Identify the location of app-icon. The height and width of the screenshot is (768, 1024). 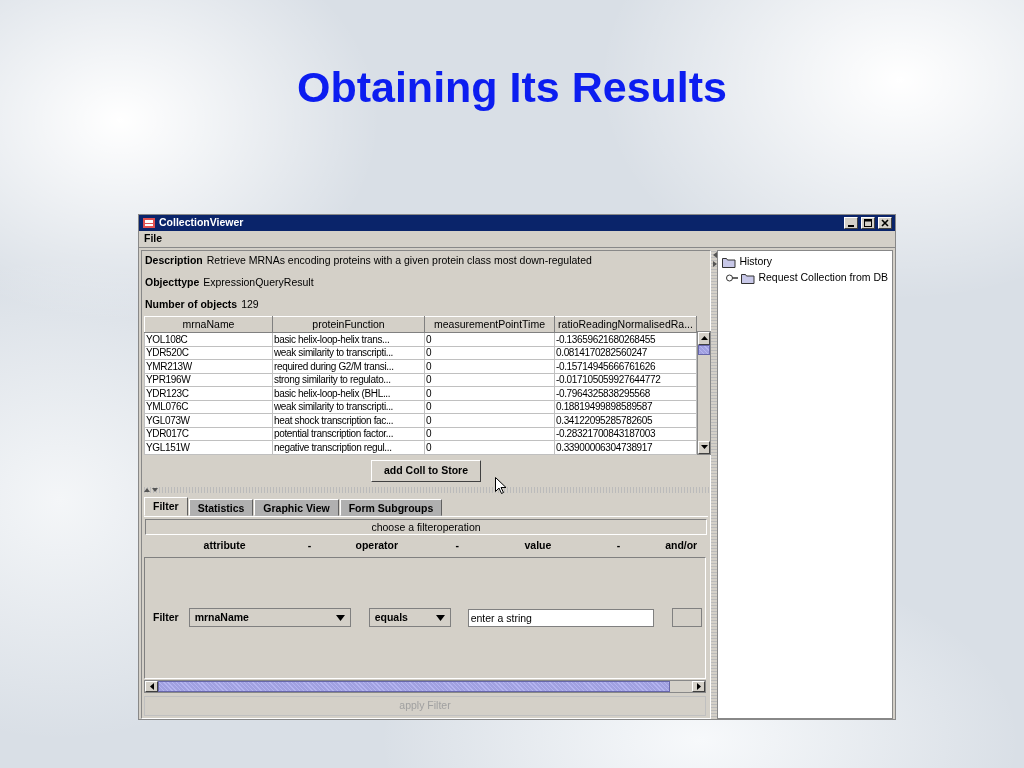
(149, 222).